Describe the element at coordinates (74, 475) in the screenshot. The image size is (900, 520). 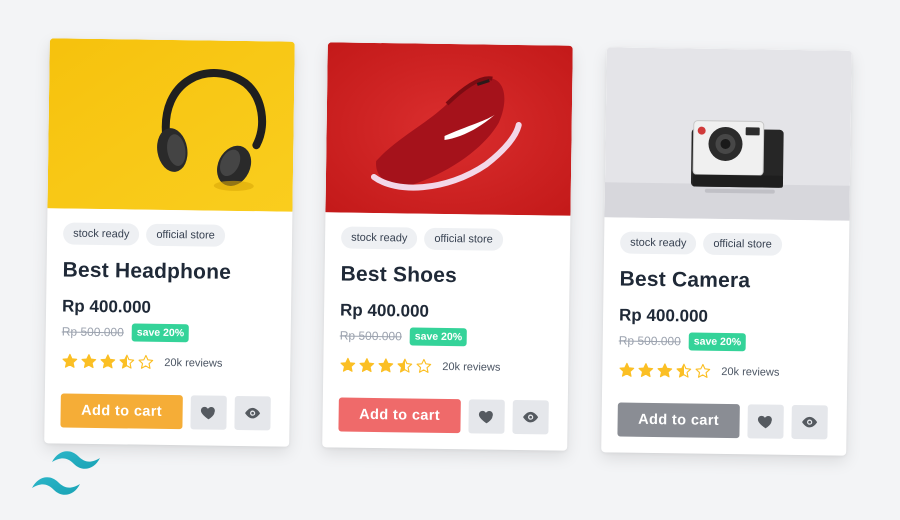
I see `tailwind-logo-icon` at that location.